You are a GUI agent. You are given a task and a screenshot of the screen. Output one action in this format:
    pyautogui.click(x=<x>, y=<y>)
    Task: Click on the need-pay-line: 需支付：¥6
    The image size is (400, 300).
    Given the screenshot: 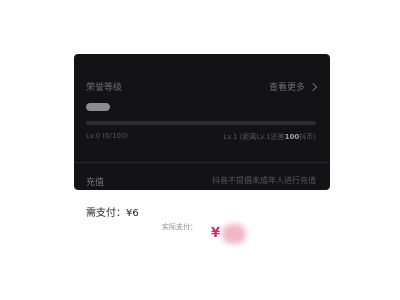 What is the action you would take?
    pyautogui.click(x=112, y=211)
    